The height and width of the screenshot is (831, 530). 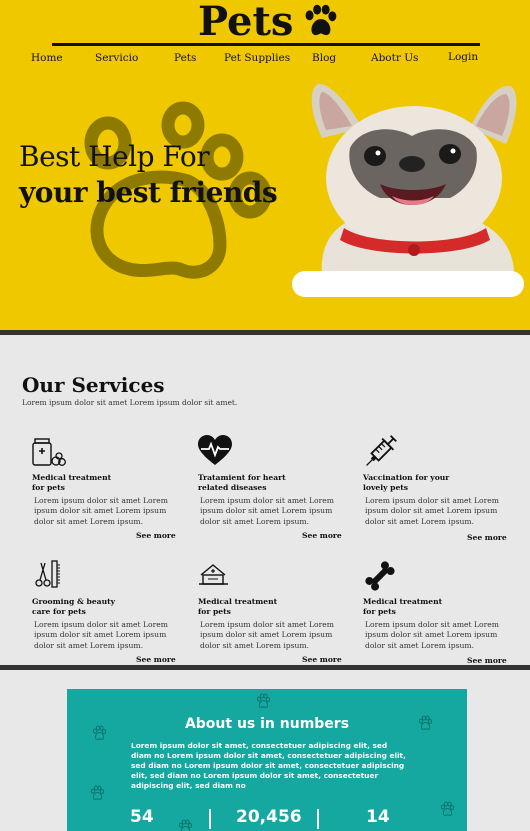 I want to click on logo: Pets, so click(x=268, y=22).